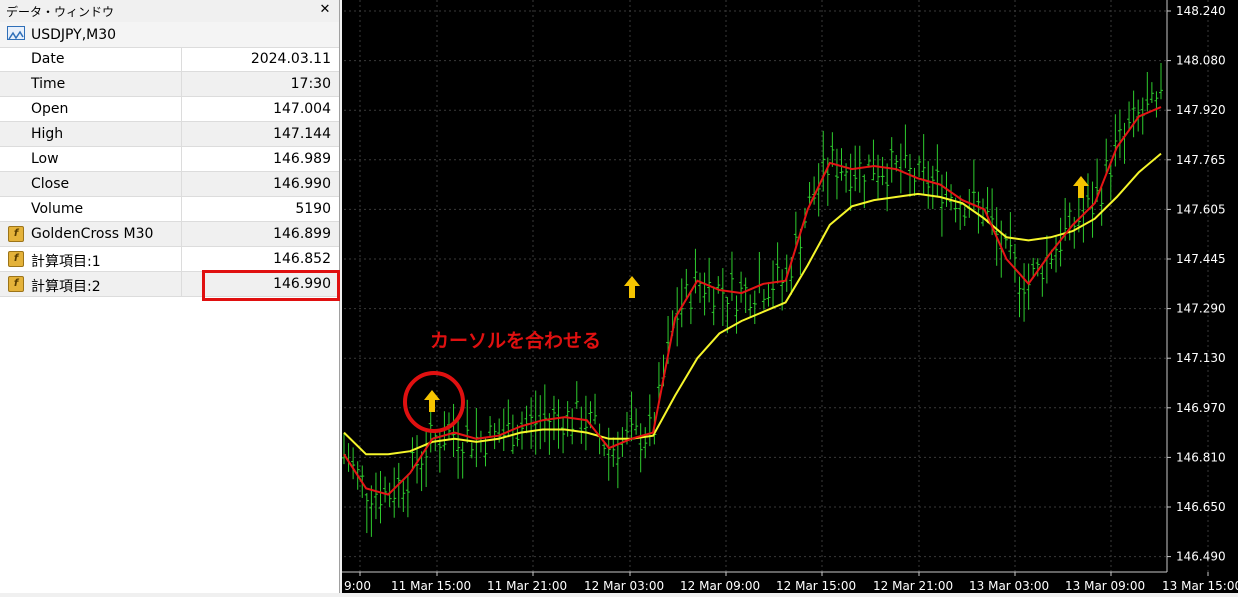 The width and height of the screenshot is (1238, 597). What do you see at coordinates (1201, 507) in the screenshot?
I see `y-tick-label: 146.650` at bounding box center [1201, 507].